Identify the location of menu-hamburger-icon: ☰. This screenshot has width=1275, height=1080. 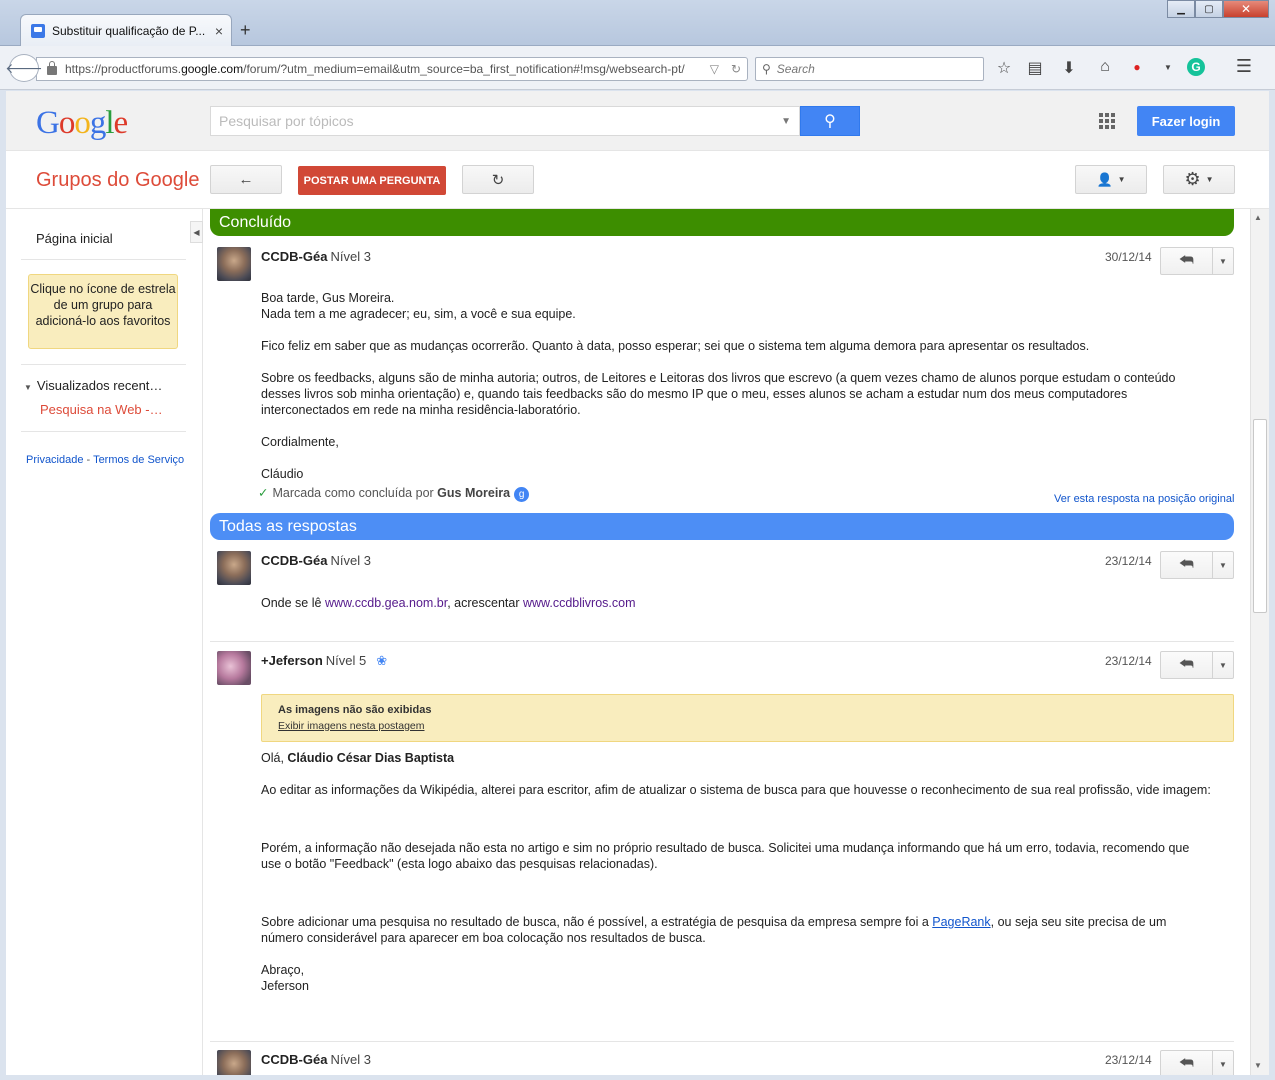
(1244, 66).